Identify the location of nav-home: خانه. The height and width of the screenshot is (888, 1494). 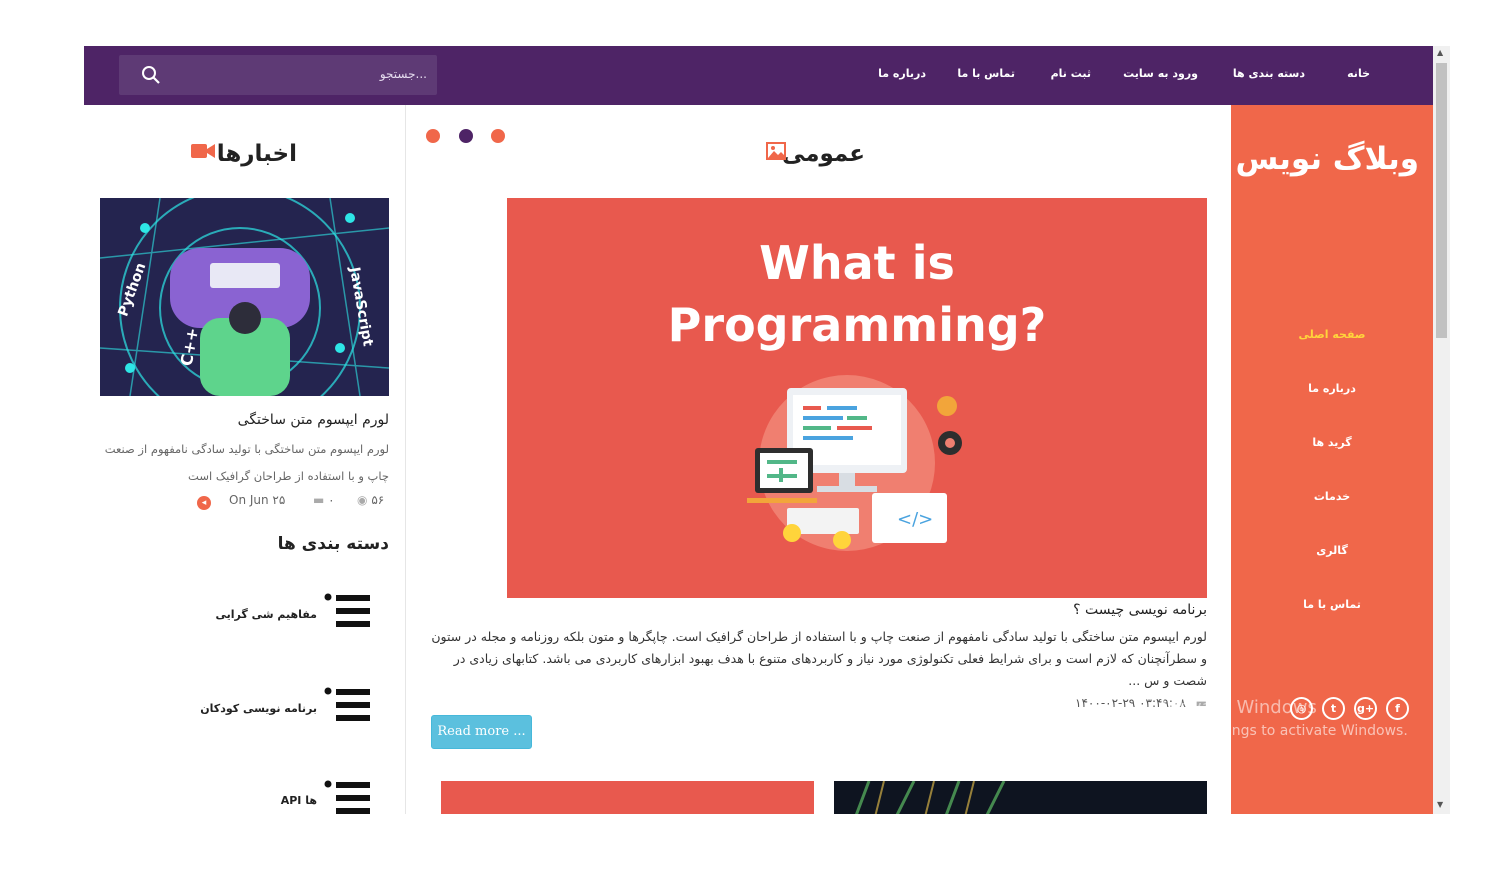
(1358, 73).